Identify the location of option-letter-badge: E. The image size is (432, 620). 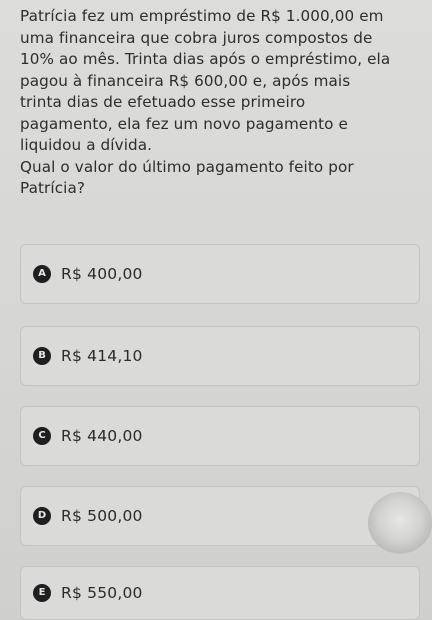
(42, 593).